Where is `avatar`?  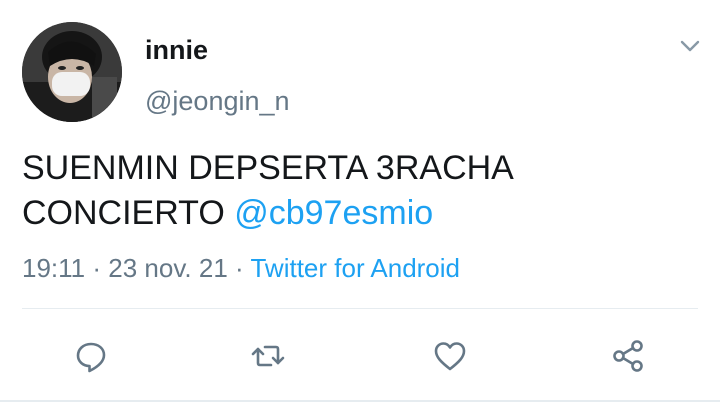 avatar is located at coordinates (72, 72).